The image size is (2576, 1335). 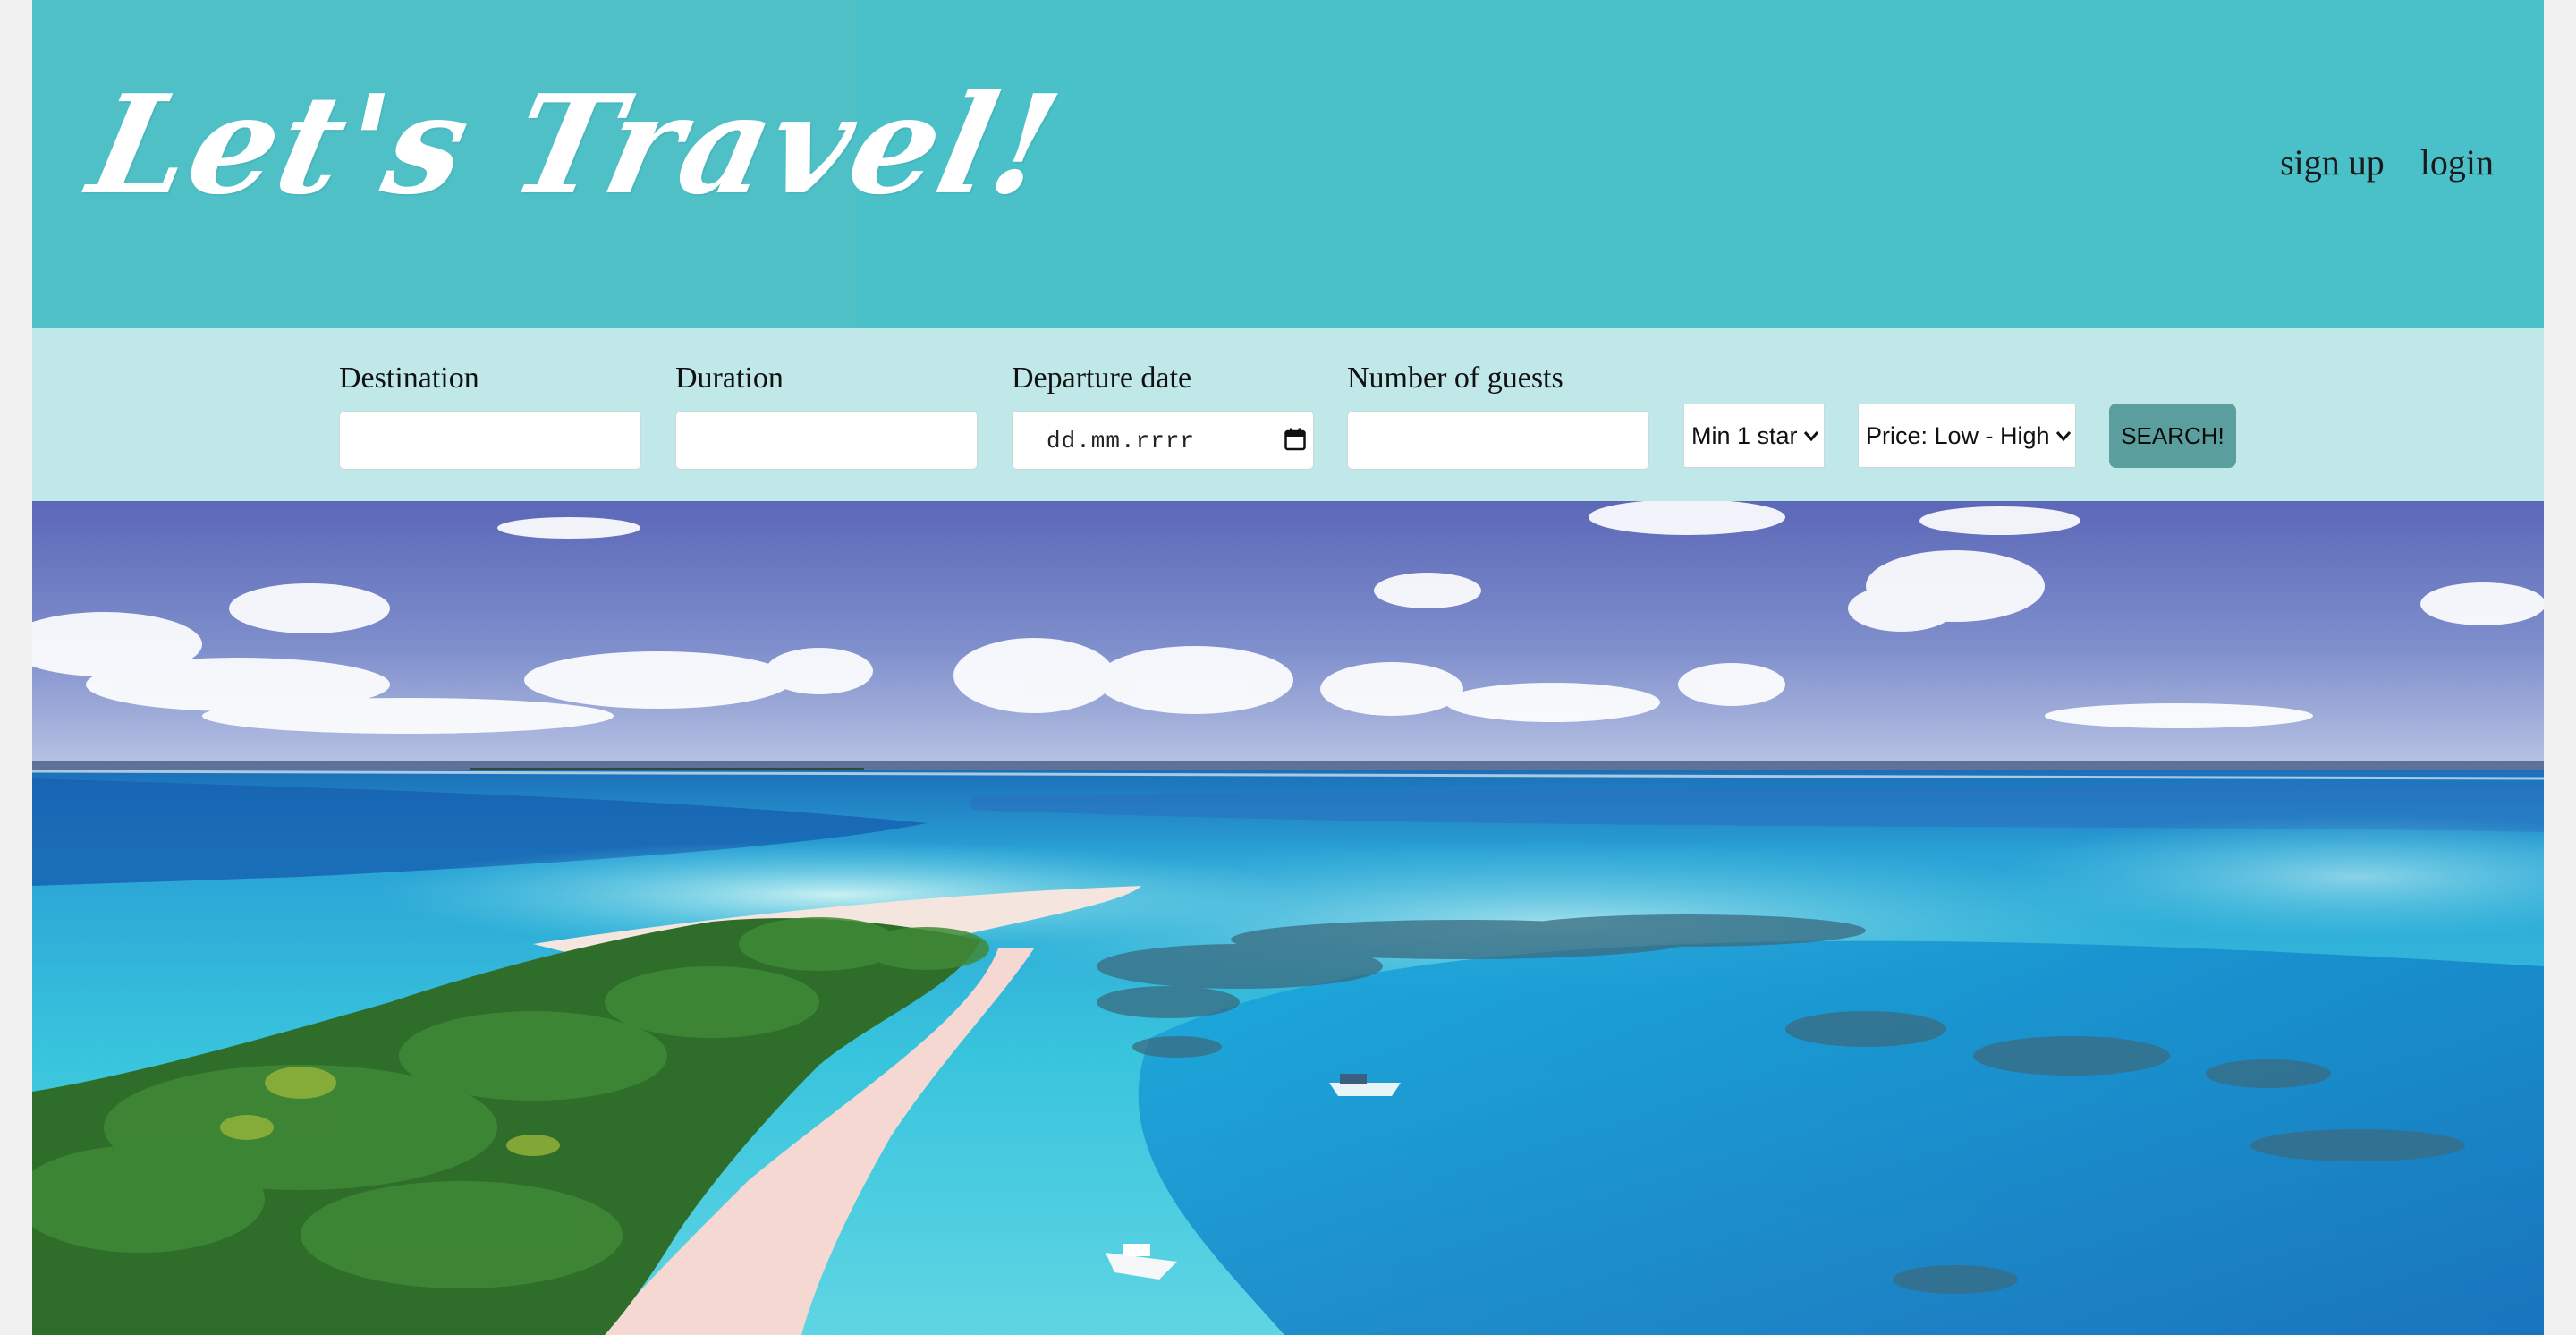 What do you see at coordinates (826, 440) in the screenshot?
I see `duration-input` at bounding box center [826, 440].